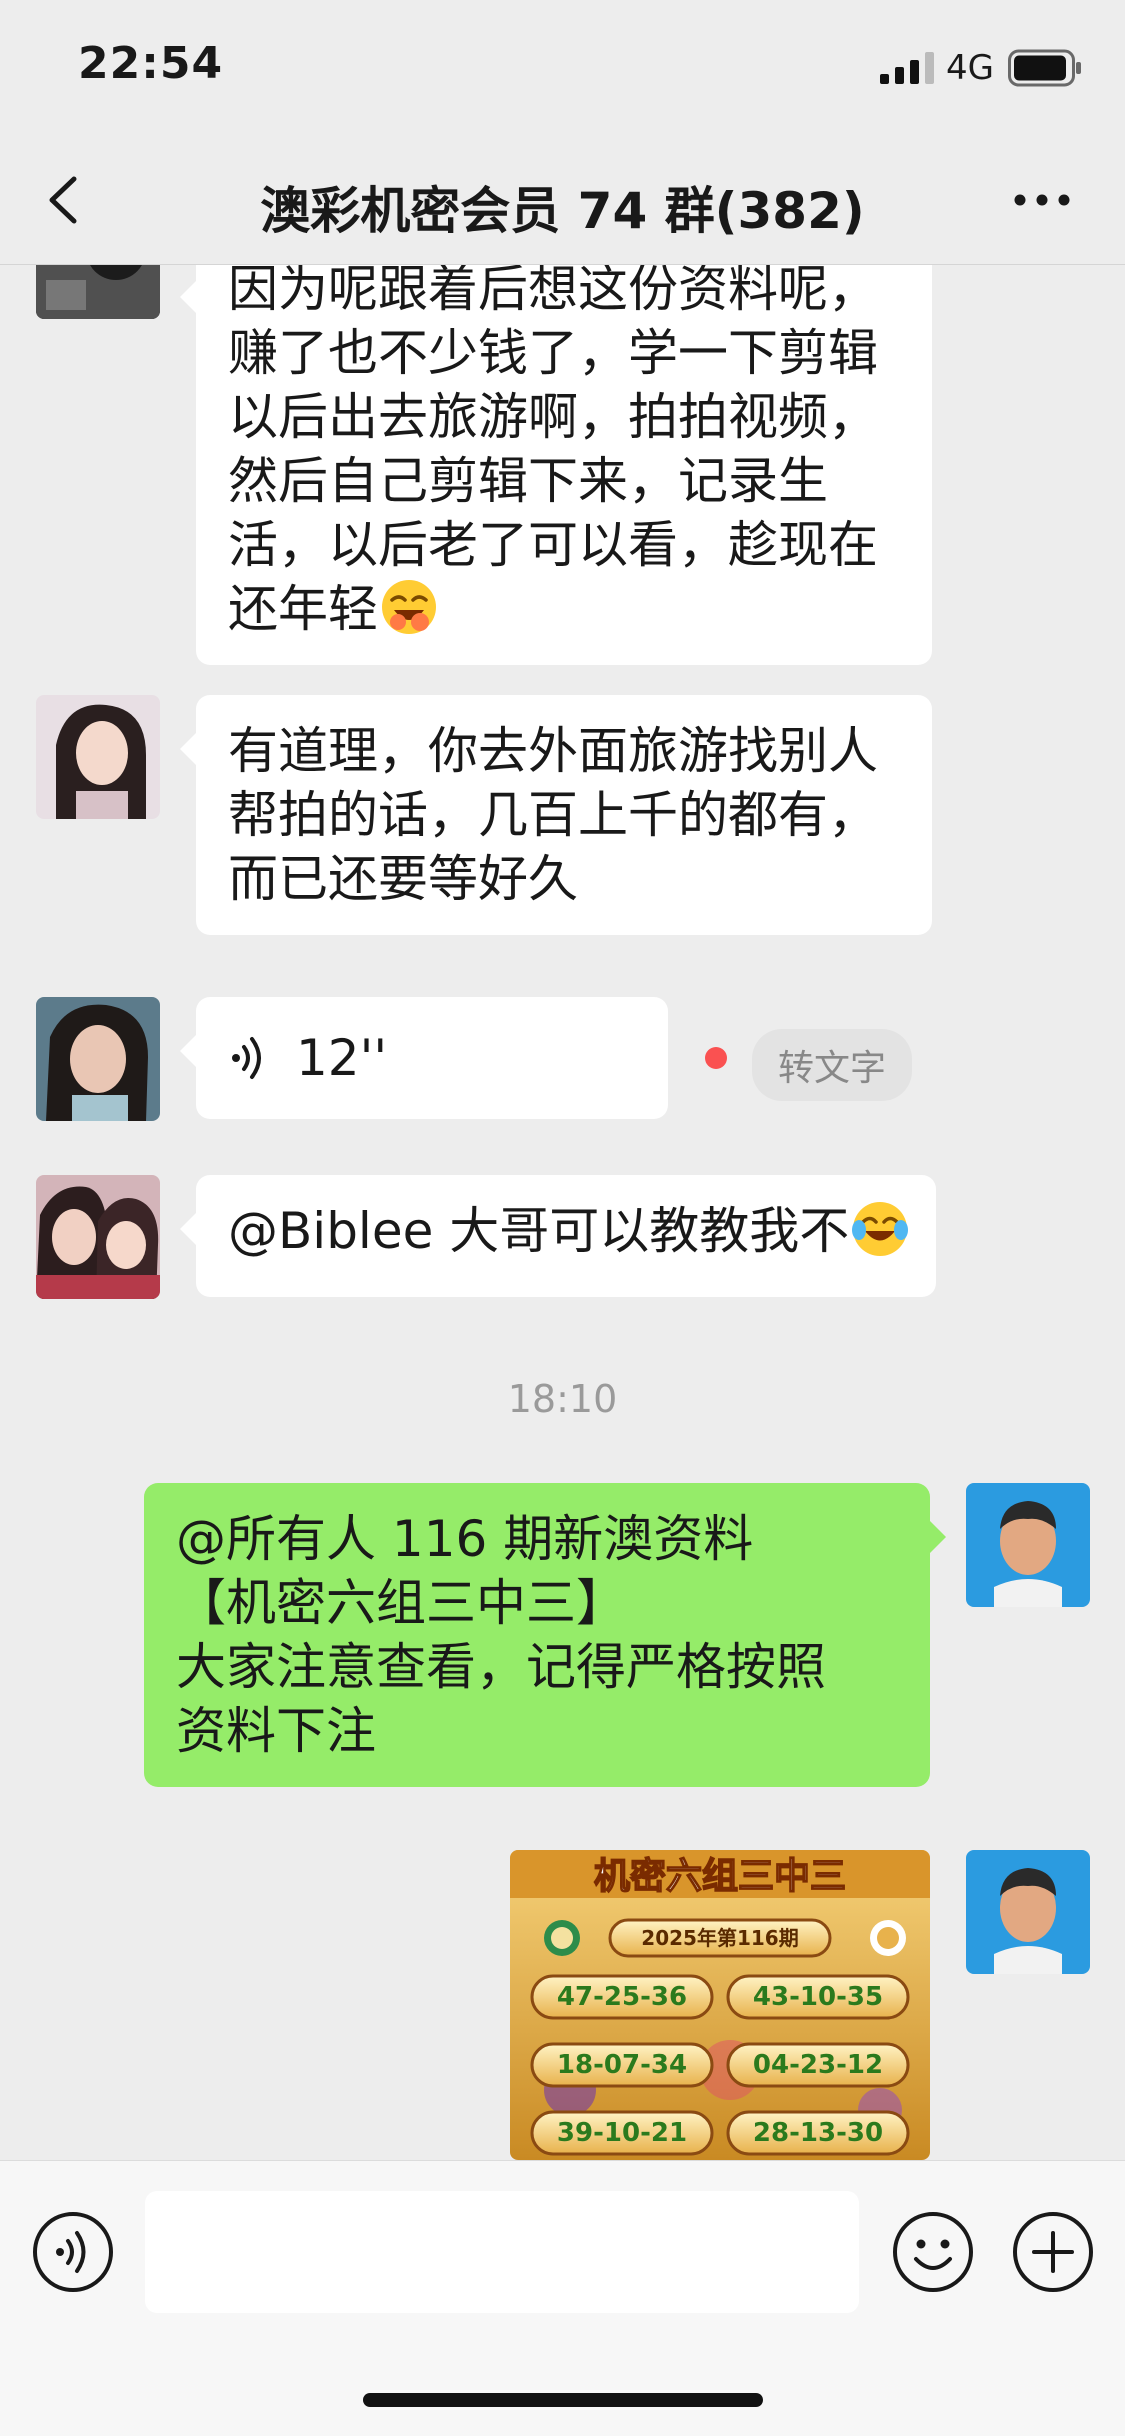  Describe the element at coordinates (342, 1058) in the screenshot. I see `voice-duration: 12''` at that location.